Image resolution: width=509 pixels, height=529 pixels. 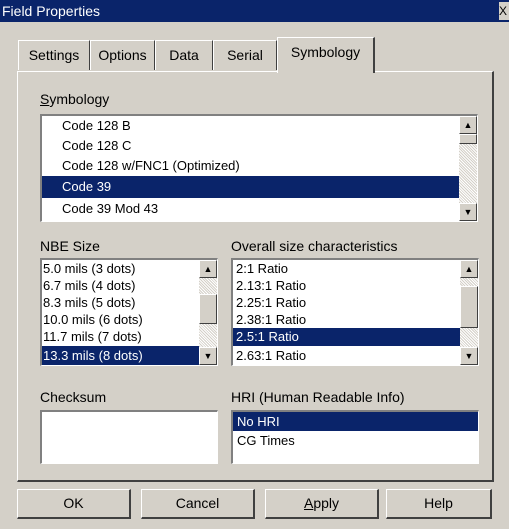 I want to click on symbology-item: Code 128 B, so click(x=251, y=126).